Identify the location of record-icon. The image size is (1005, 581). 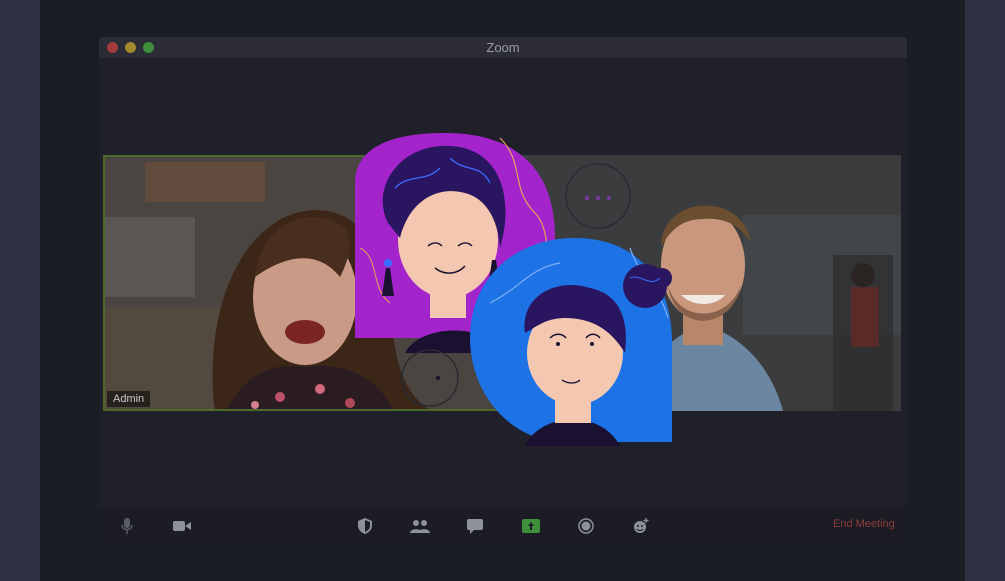
(586, 526).